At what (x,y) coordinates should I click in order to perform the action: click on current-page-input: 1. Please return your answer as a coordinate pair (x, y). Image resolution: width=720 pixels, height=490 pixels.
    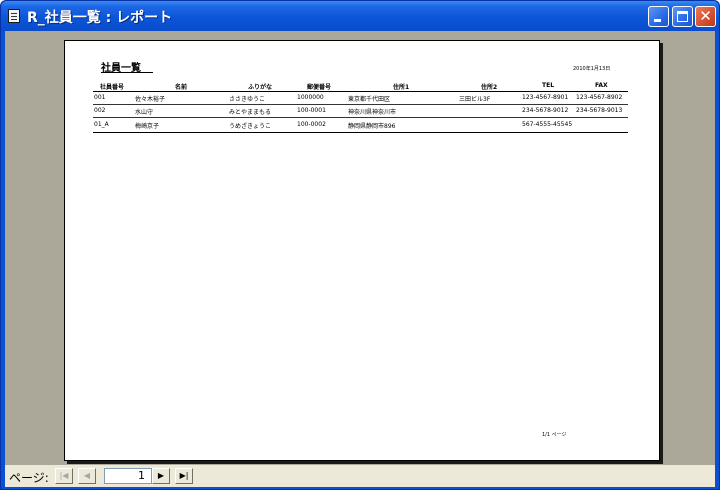
    Looking at the image, I should click on (128, 476).